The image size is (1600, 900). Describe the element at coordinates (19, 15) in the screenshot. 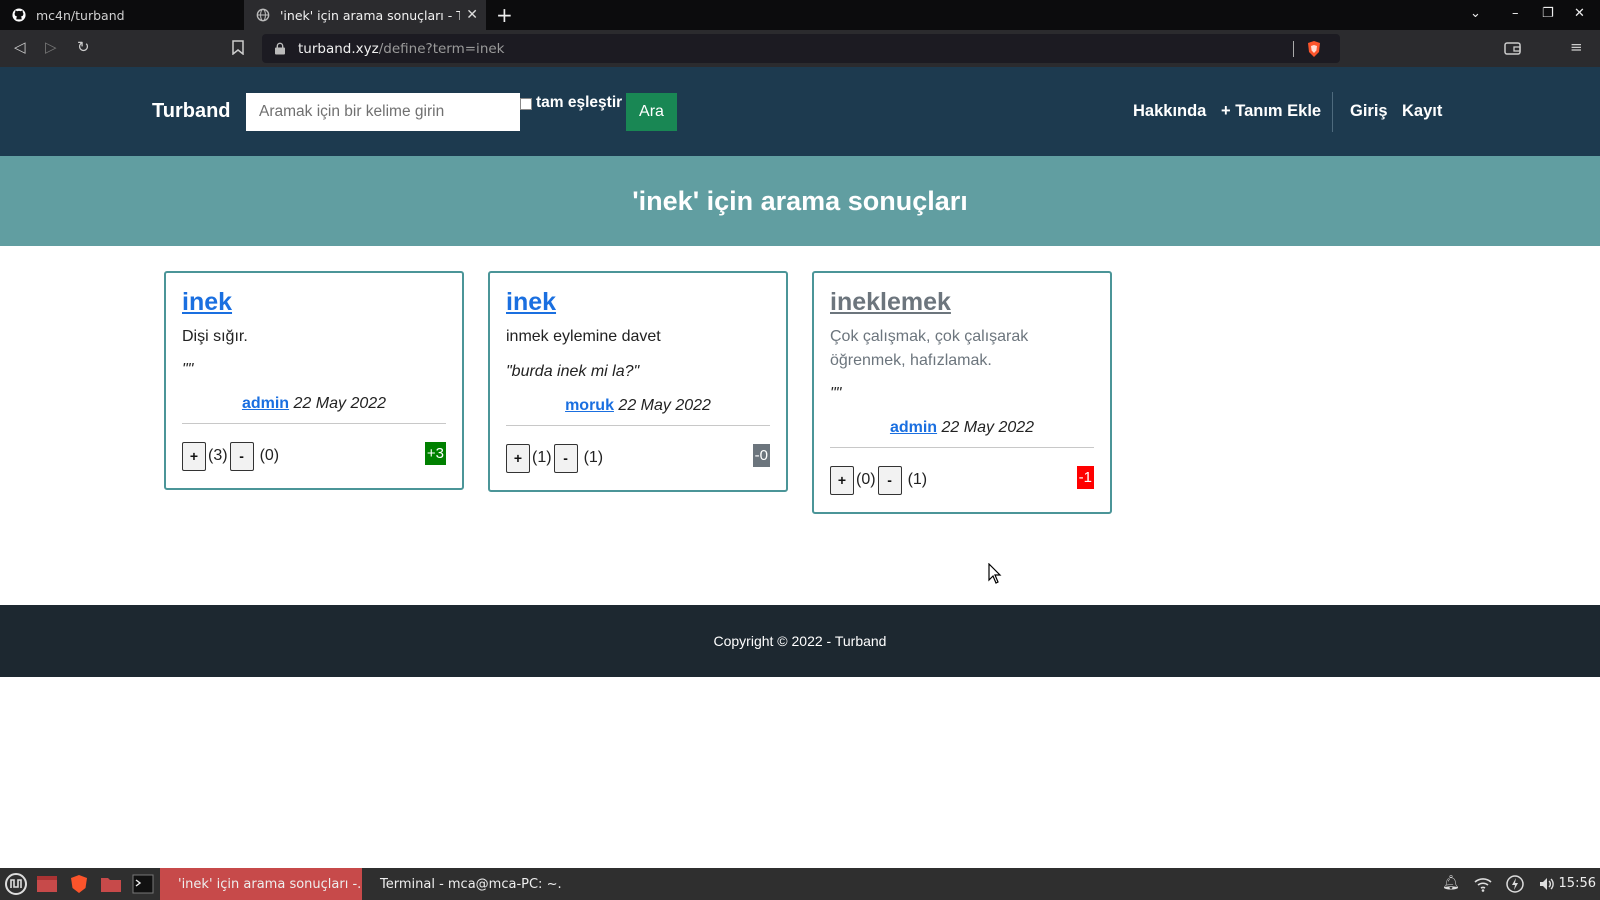

I see `github-icon` at that location.